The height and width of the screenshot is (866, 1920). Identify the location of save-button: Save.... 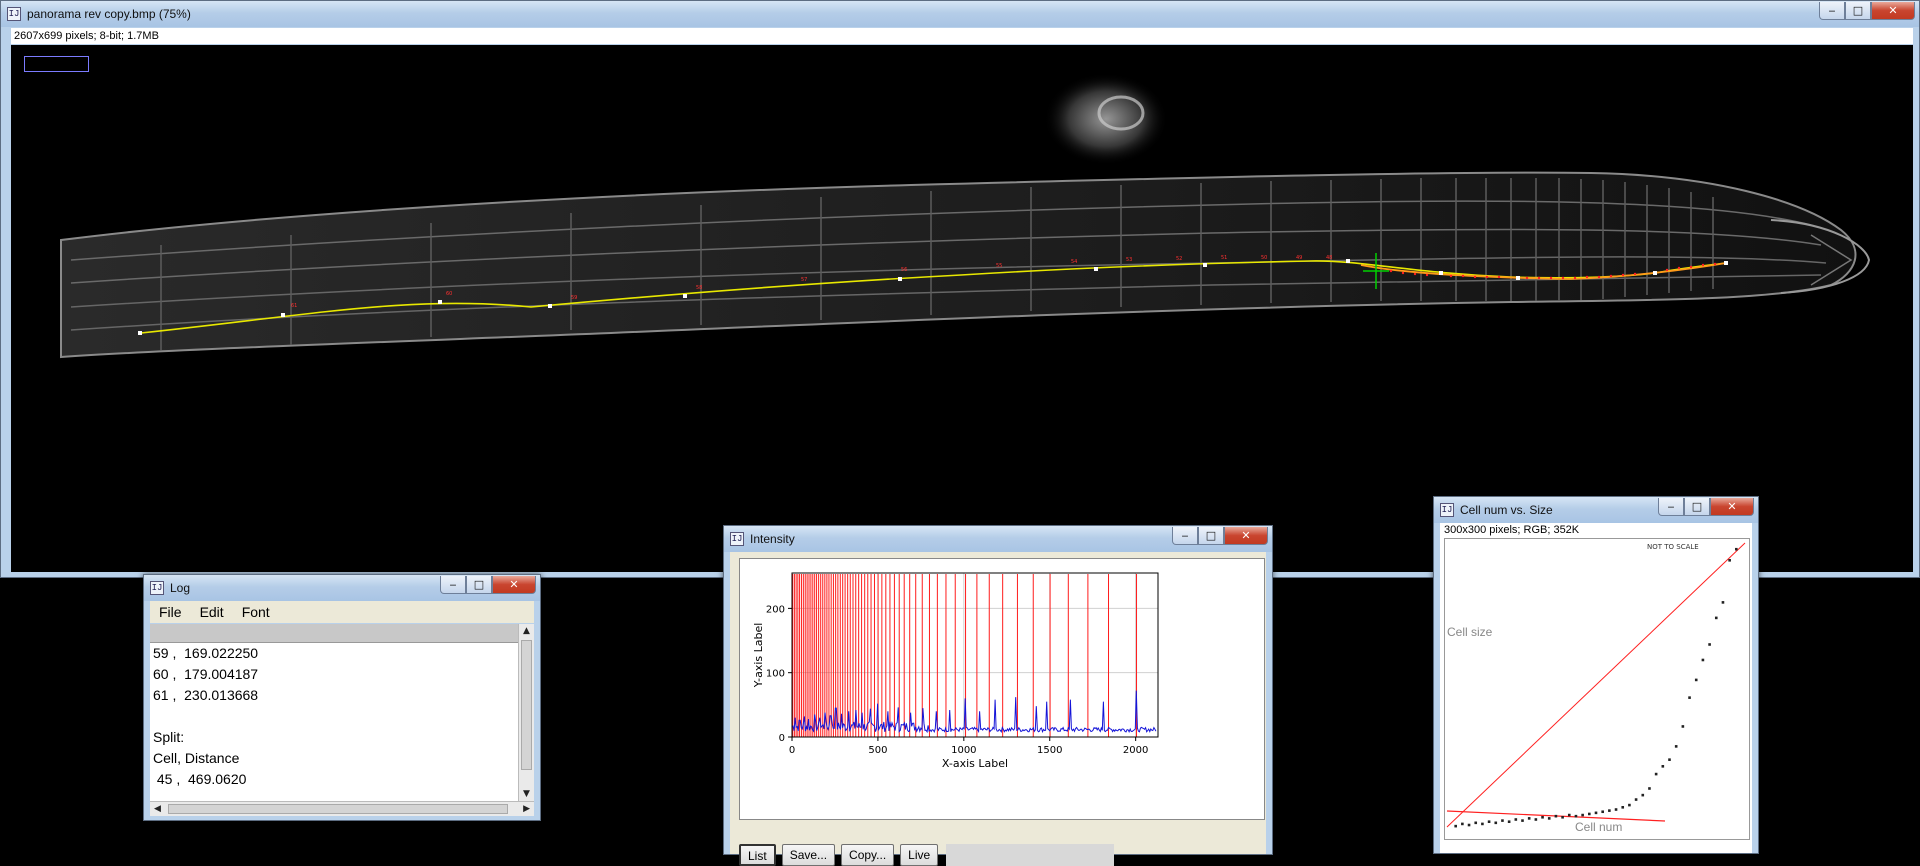
(808, 855).